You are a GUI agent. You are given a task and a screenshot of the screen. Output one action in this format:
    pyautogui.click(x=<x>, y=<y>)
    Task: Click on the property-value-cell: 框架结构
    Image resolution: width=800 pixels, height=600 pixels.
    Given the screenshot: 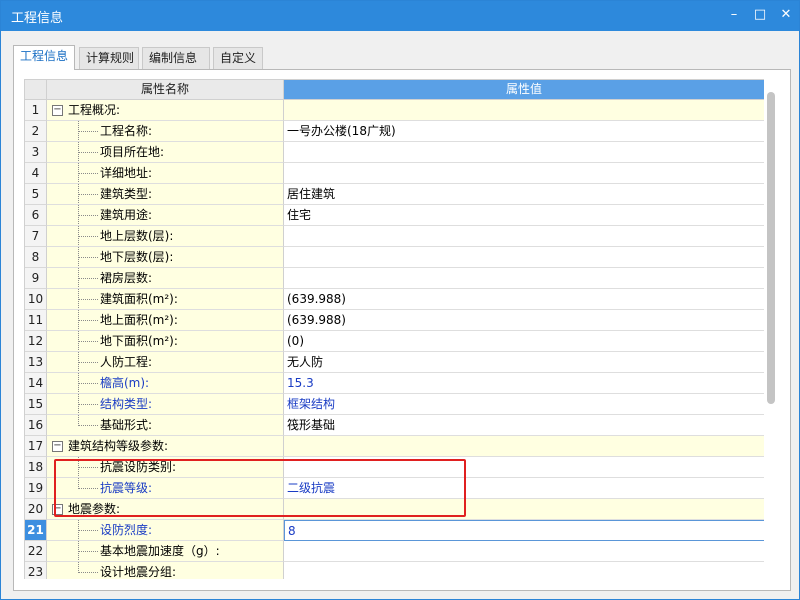 What is the action you would take?
    pyautogui.click(x=524, y=404)
    